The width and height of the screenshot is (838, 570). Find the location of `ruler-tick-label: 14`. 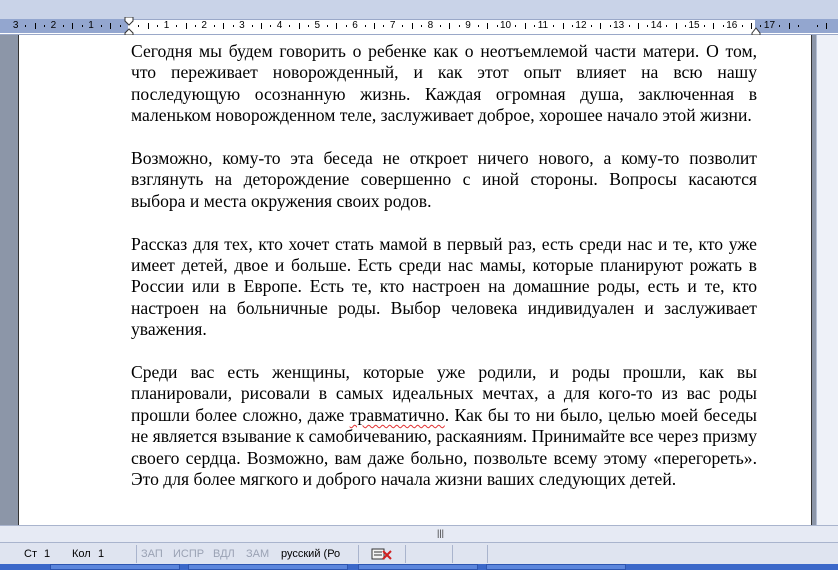

ruler-tick-label: 14 is located at coordinates (656, 25).